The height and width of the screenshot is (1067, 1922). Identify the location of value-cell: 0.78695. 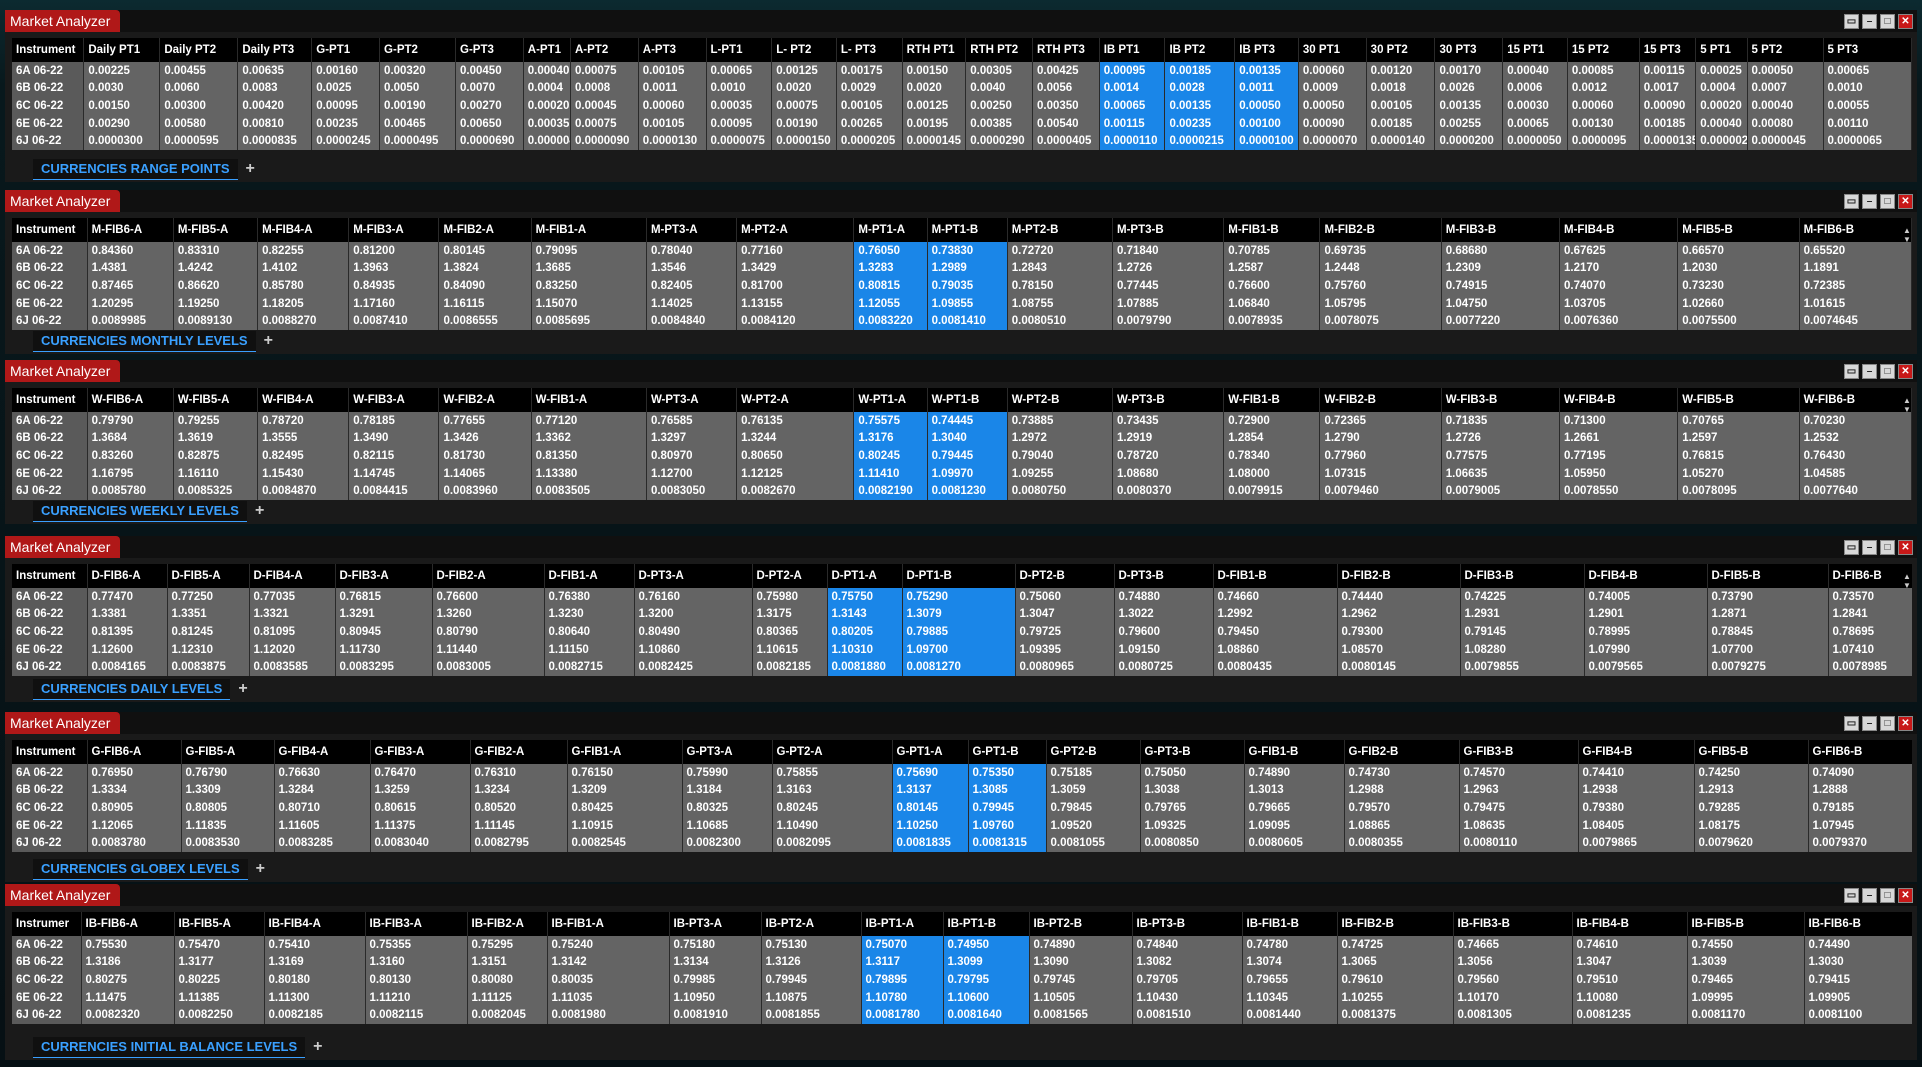
(1870, 632).